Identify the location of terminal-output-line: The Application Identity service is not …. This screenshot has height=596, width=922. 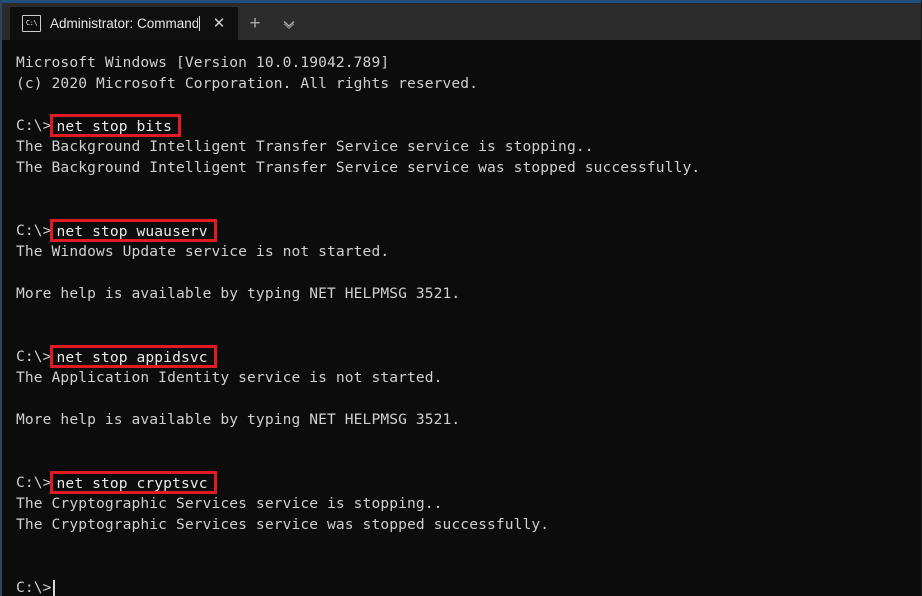
(229, 377).